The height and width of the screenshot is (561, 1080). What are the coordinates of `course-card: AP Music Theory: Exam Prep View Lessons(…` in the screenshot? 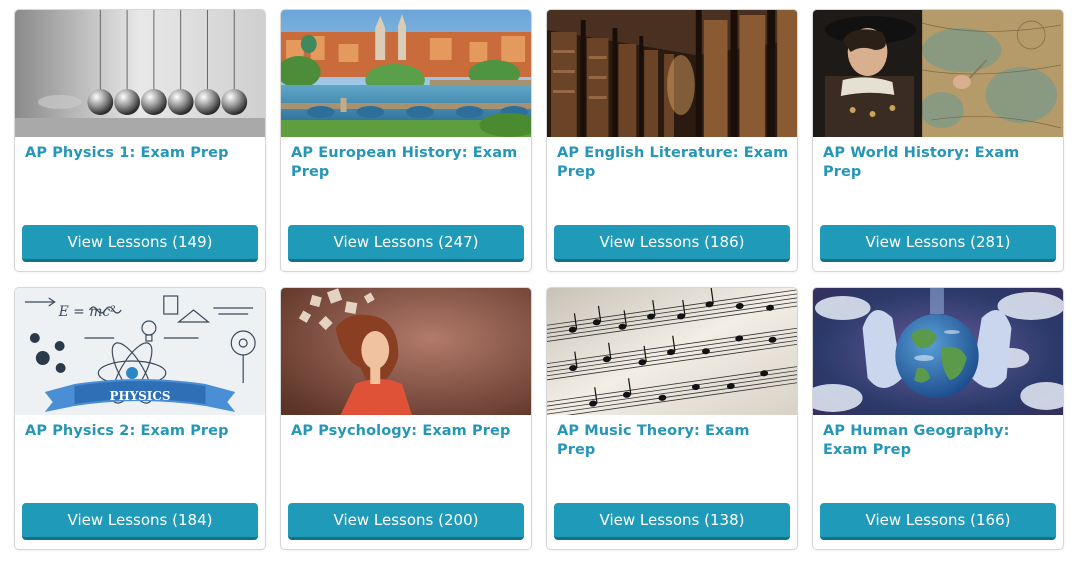 It's located at (672, 418).